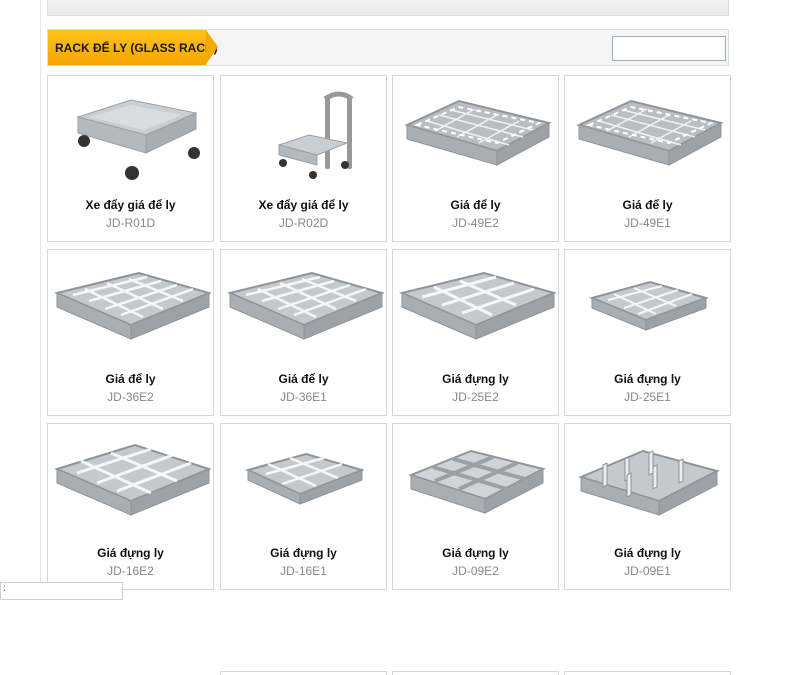 This screenshot has height=675, width=800. I want to click on product-code: JD-R02D, so click(303, 223).